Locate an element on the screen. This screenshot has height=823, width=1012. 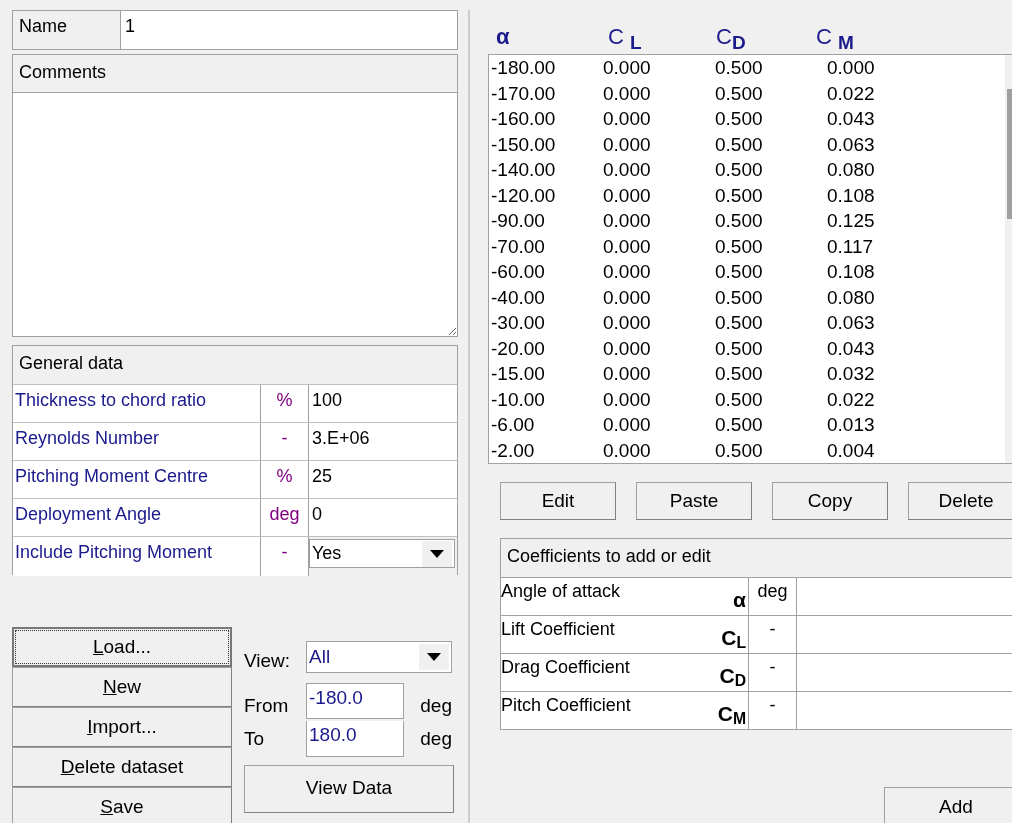
comments-field is located at coordinates (235, 214).